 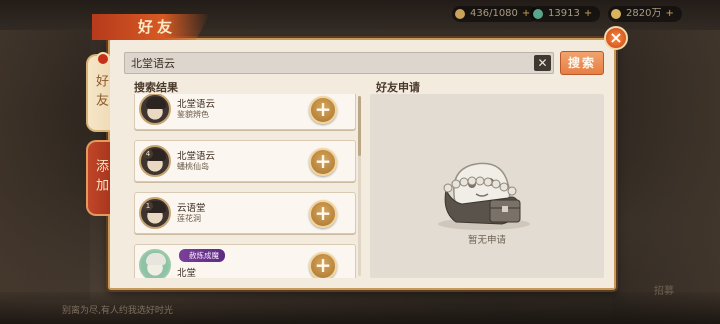 I want to click on list-item: 4 北堂语云 蟠桃仙岛 +, so click(x=245, y=161).